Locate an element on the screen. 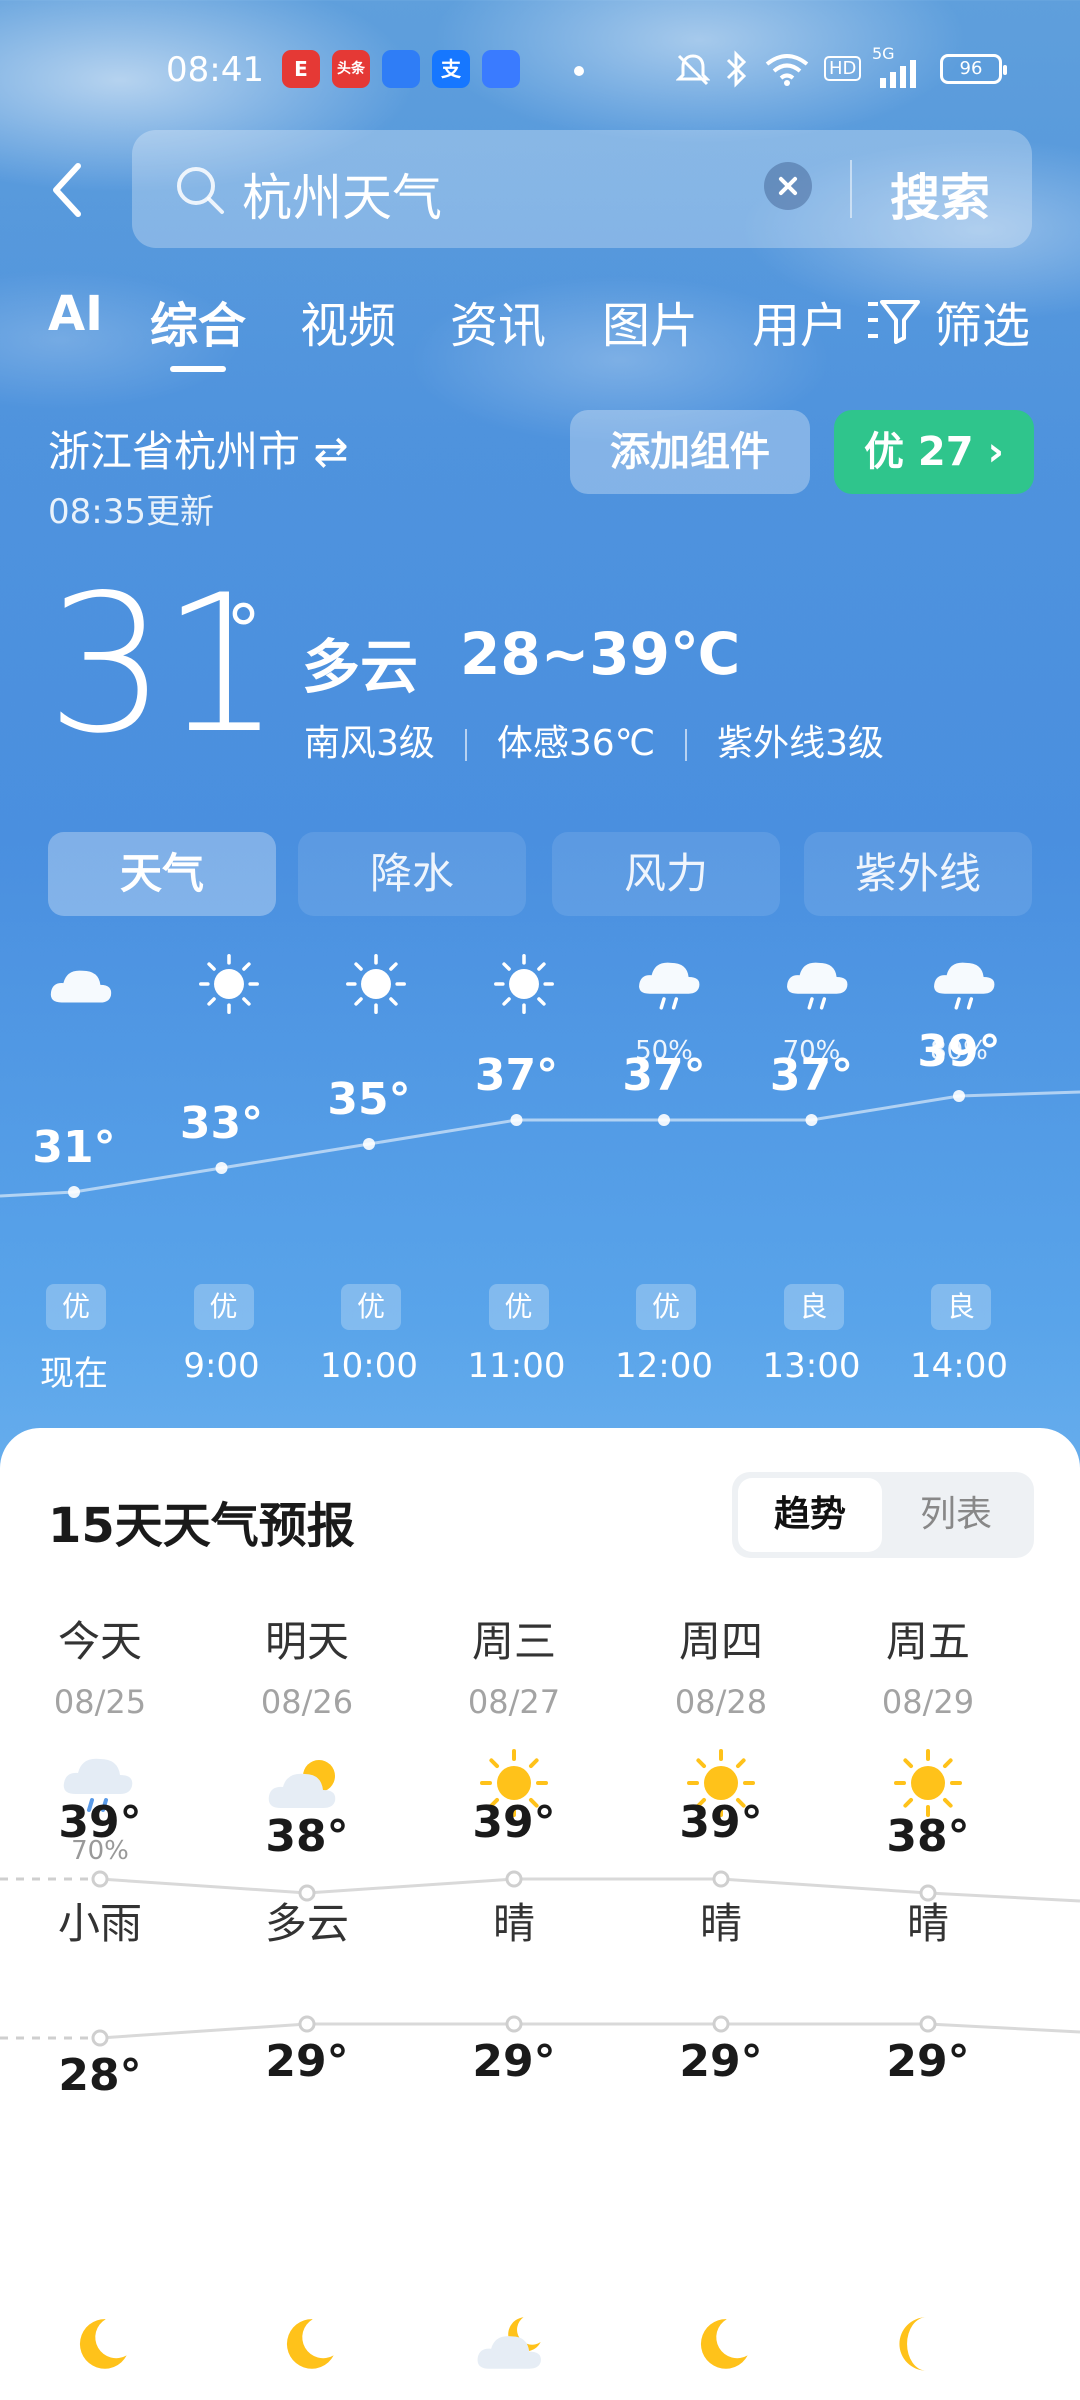  forecast-day: 周五 08/29 晴 38° 29° is located at coordinates (928, 2004).